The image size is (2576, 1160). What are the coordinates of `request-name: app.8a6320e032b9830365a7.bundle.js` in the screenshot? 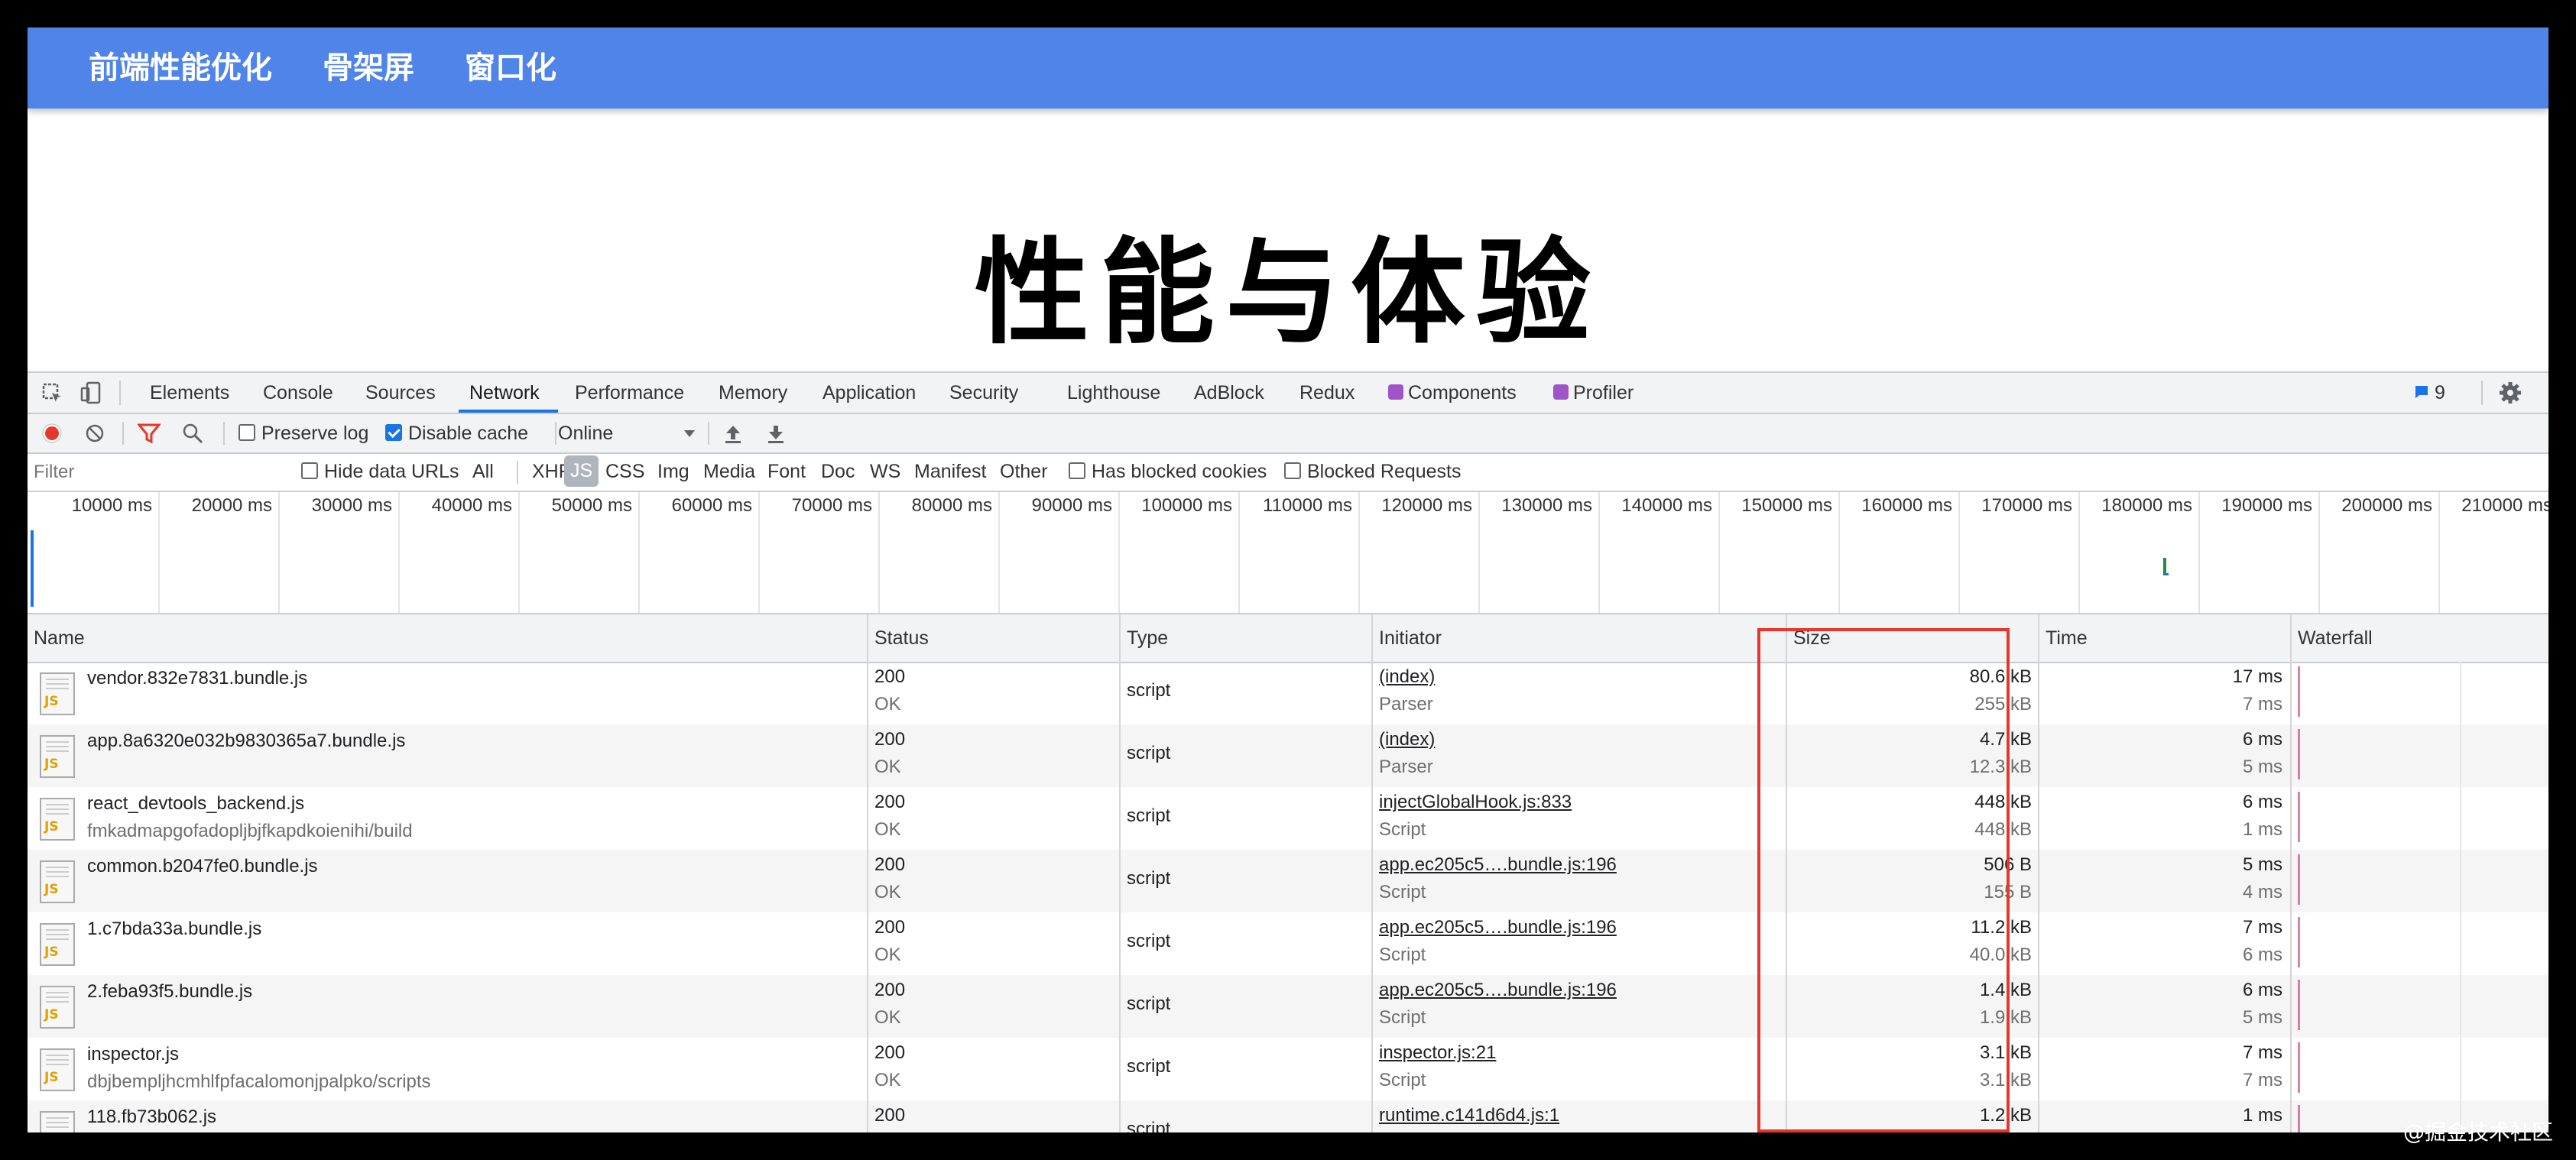 It's located at (246, 741).